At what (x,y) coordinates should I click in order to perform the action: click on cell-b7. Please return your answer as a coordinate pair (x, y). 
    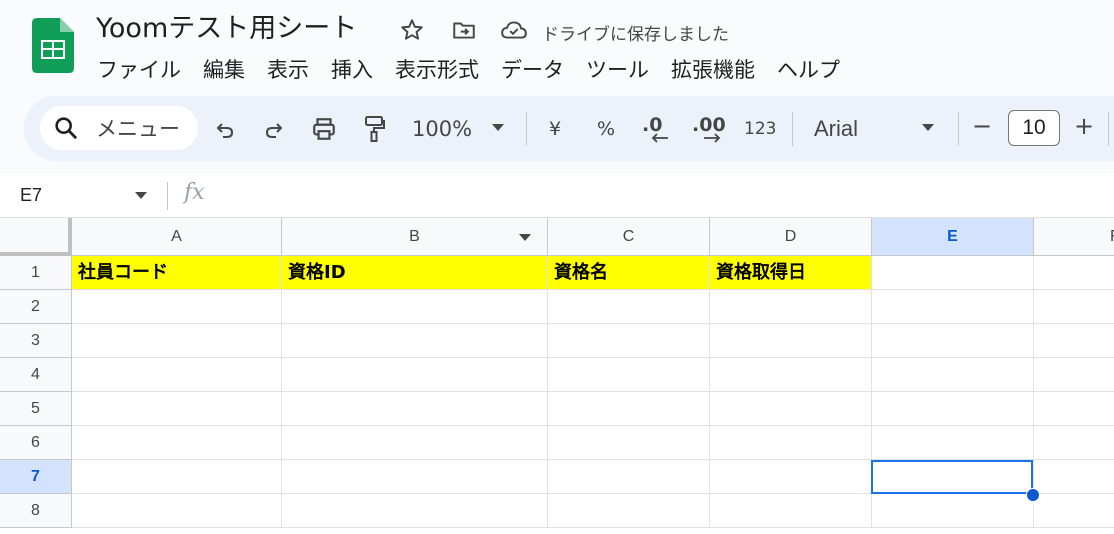
    Looking at the image, I should click on (415, 477).